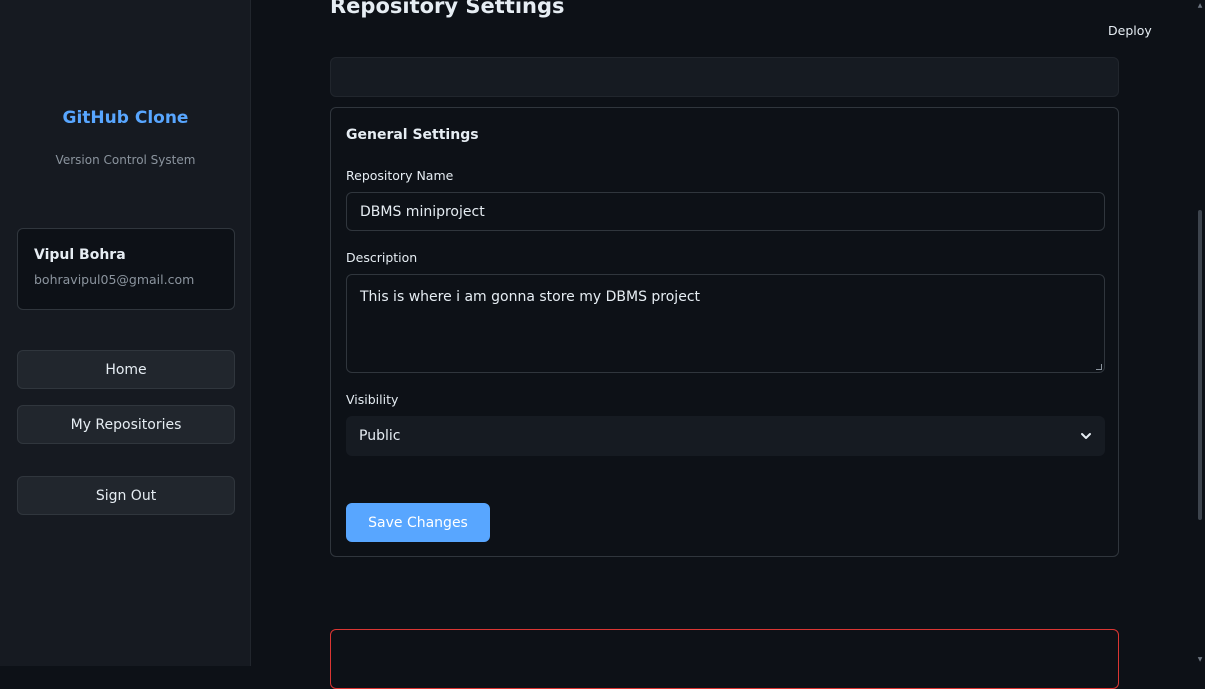 This screenshot has width=1205, height=689. I want to click on scroll-up-arrow-icon: ▲, so click(1200, 6).